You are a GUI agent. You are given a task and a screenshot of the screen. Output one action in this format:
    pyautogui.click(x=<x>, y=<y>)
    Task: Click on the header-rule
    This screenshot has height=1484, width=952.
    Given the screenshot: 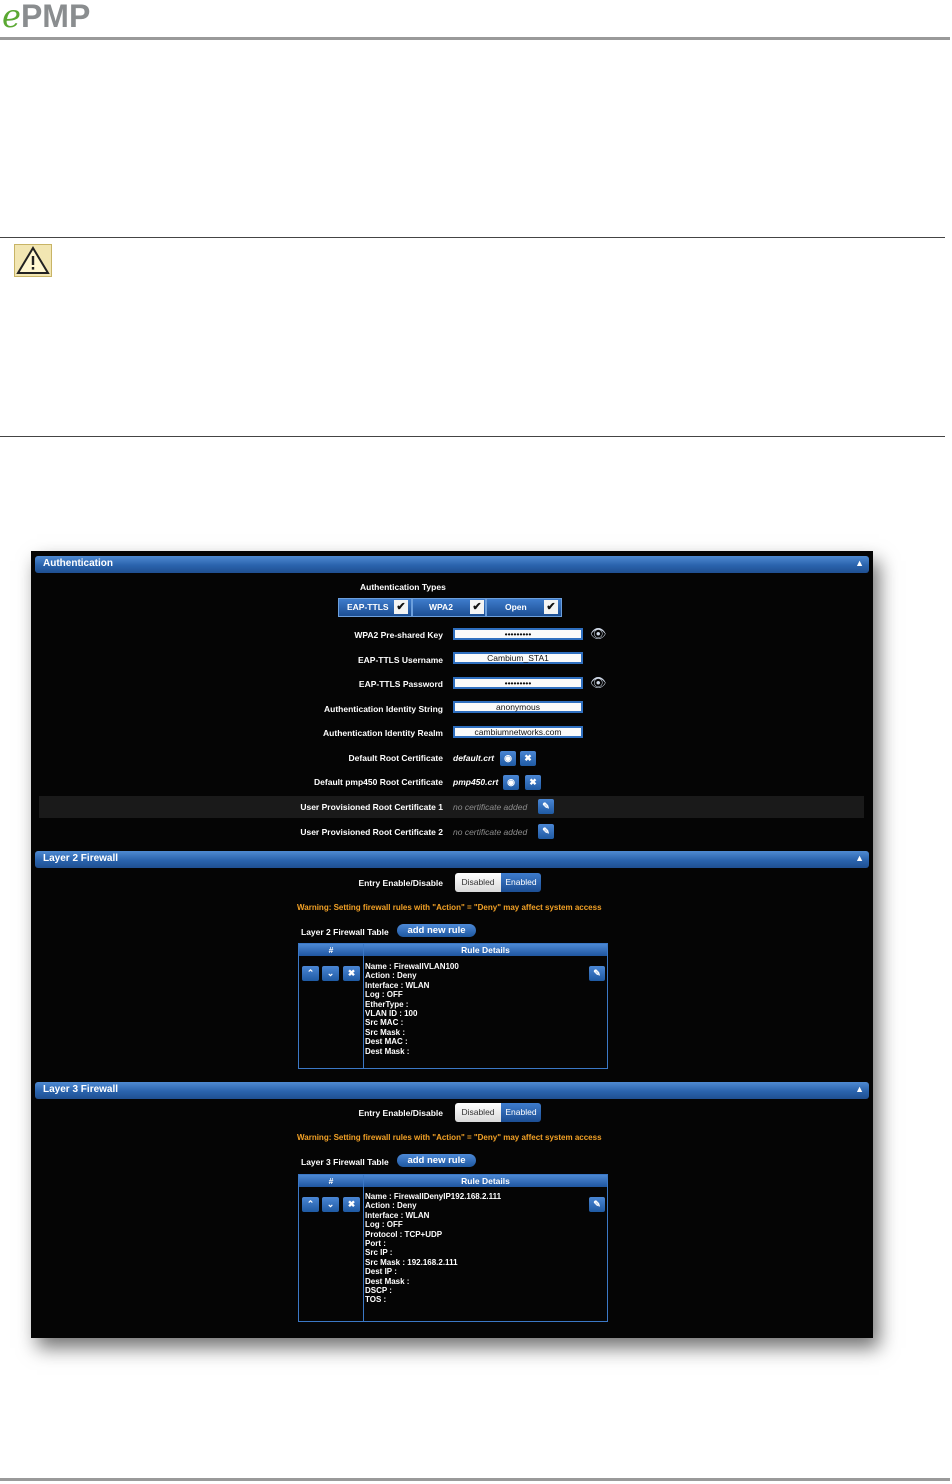 What is the action you would take?
    pyautogui.click(x=475, y=38)
    